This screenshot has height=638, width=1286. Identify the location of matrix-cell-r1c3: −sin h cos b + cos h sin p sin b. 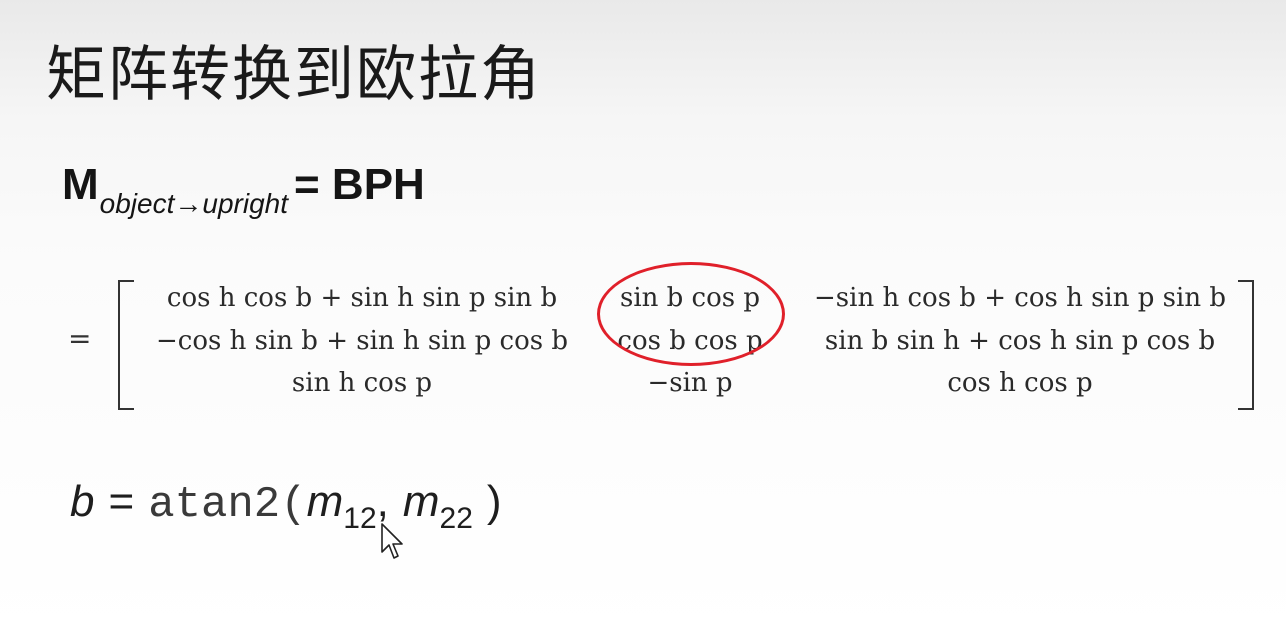
(1020, 298).